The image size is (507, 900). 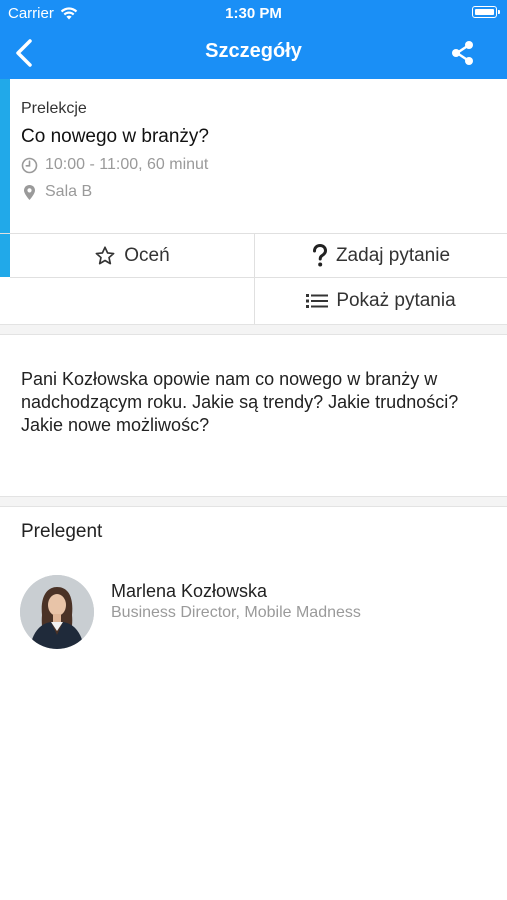 What do you see at coordinates (486, 12) in the screenshot?
I see `battery-icon` at bounding box center [486, 12].